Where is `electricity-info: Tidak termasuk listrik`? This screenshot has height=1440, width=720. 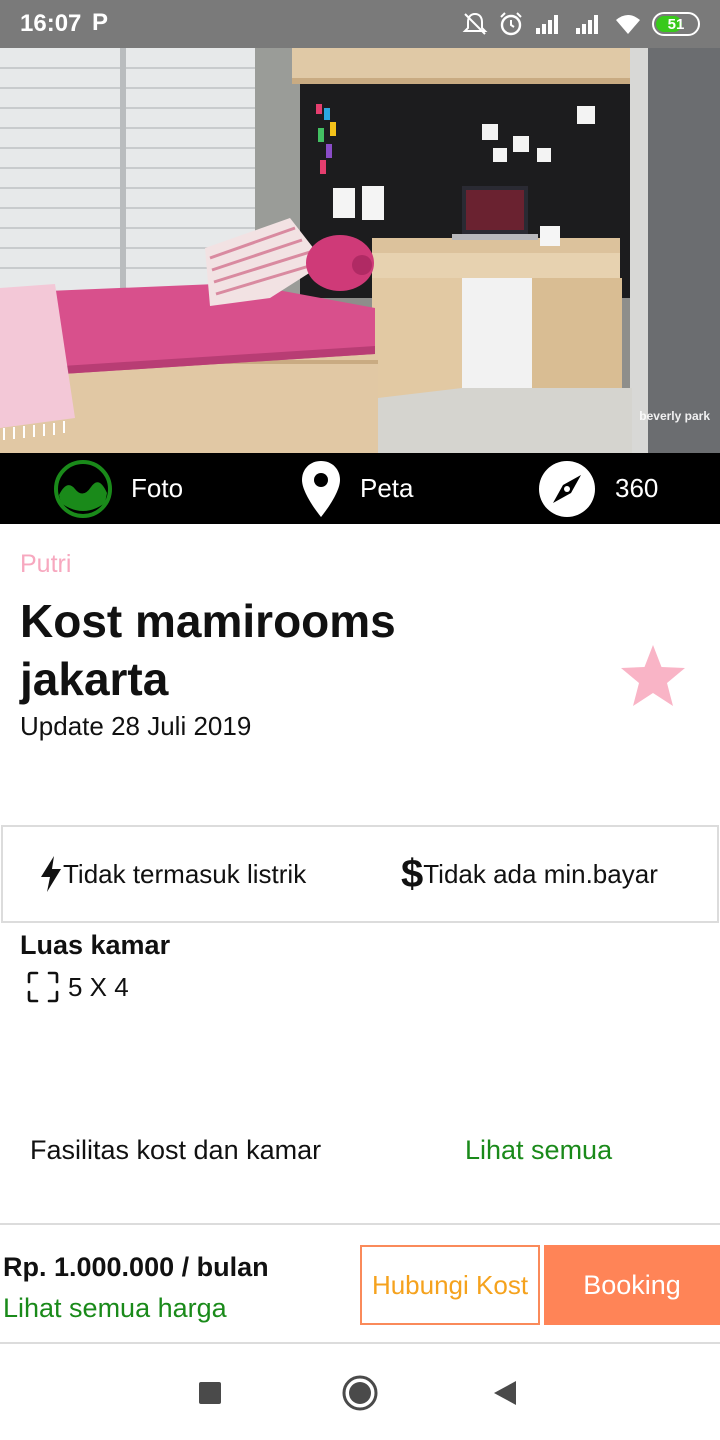
electricity-info: Tidak termasuk listrik is located at coordinates (172, 874).